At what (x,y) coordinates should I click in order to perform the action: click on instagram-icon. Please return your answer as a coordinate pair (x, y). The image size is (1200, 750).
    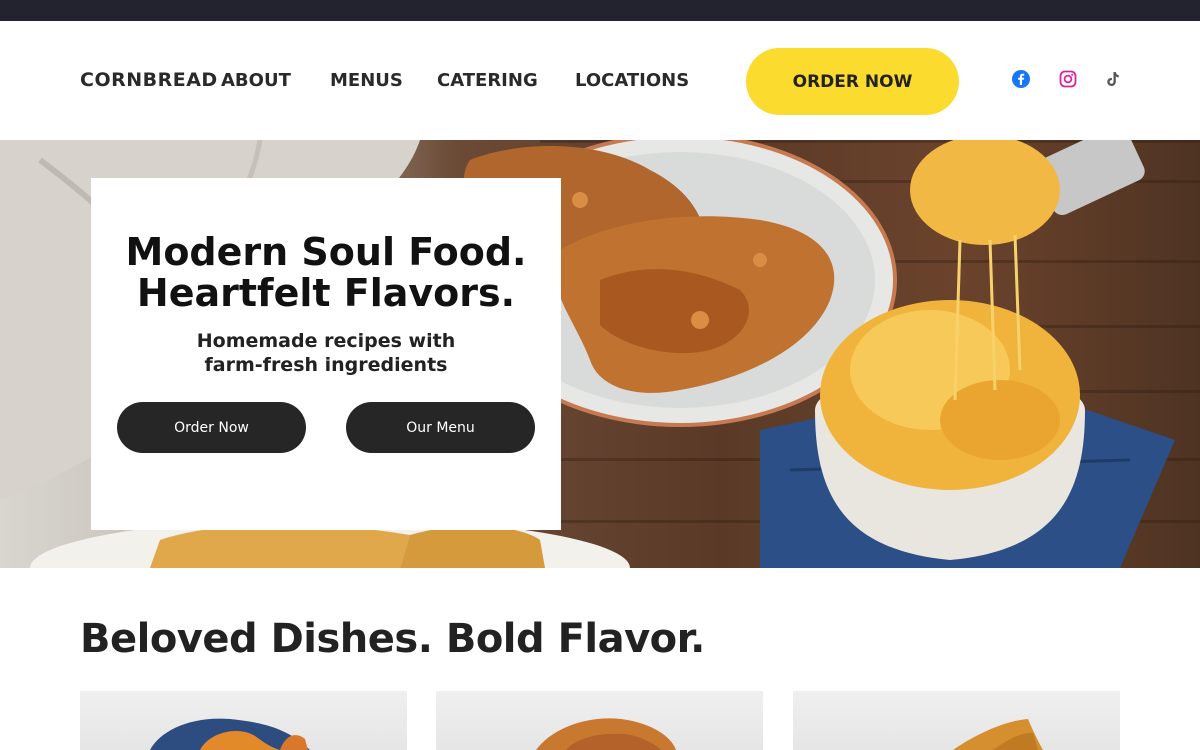
    Looking at the image, I should click on (1068, 79).